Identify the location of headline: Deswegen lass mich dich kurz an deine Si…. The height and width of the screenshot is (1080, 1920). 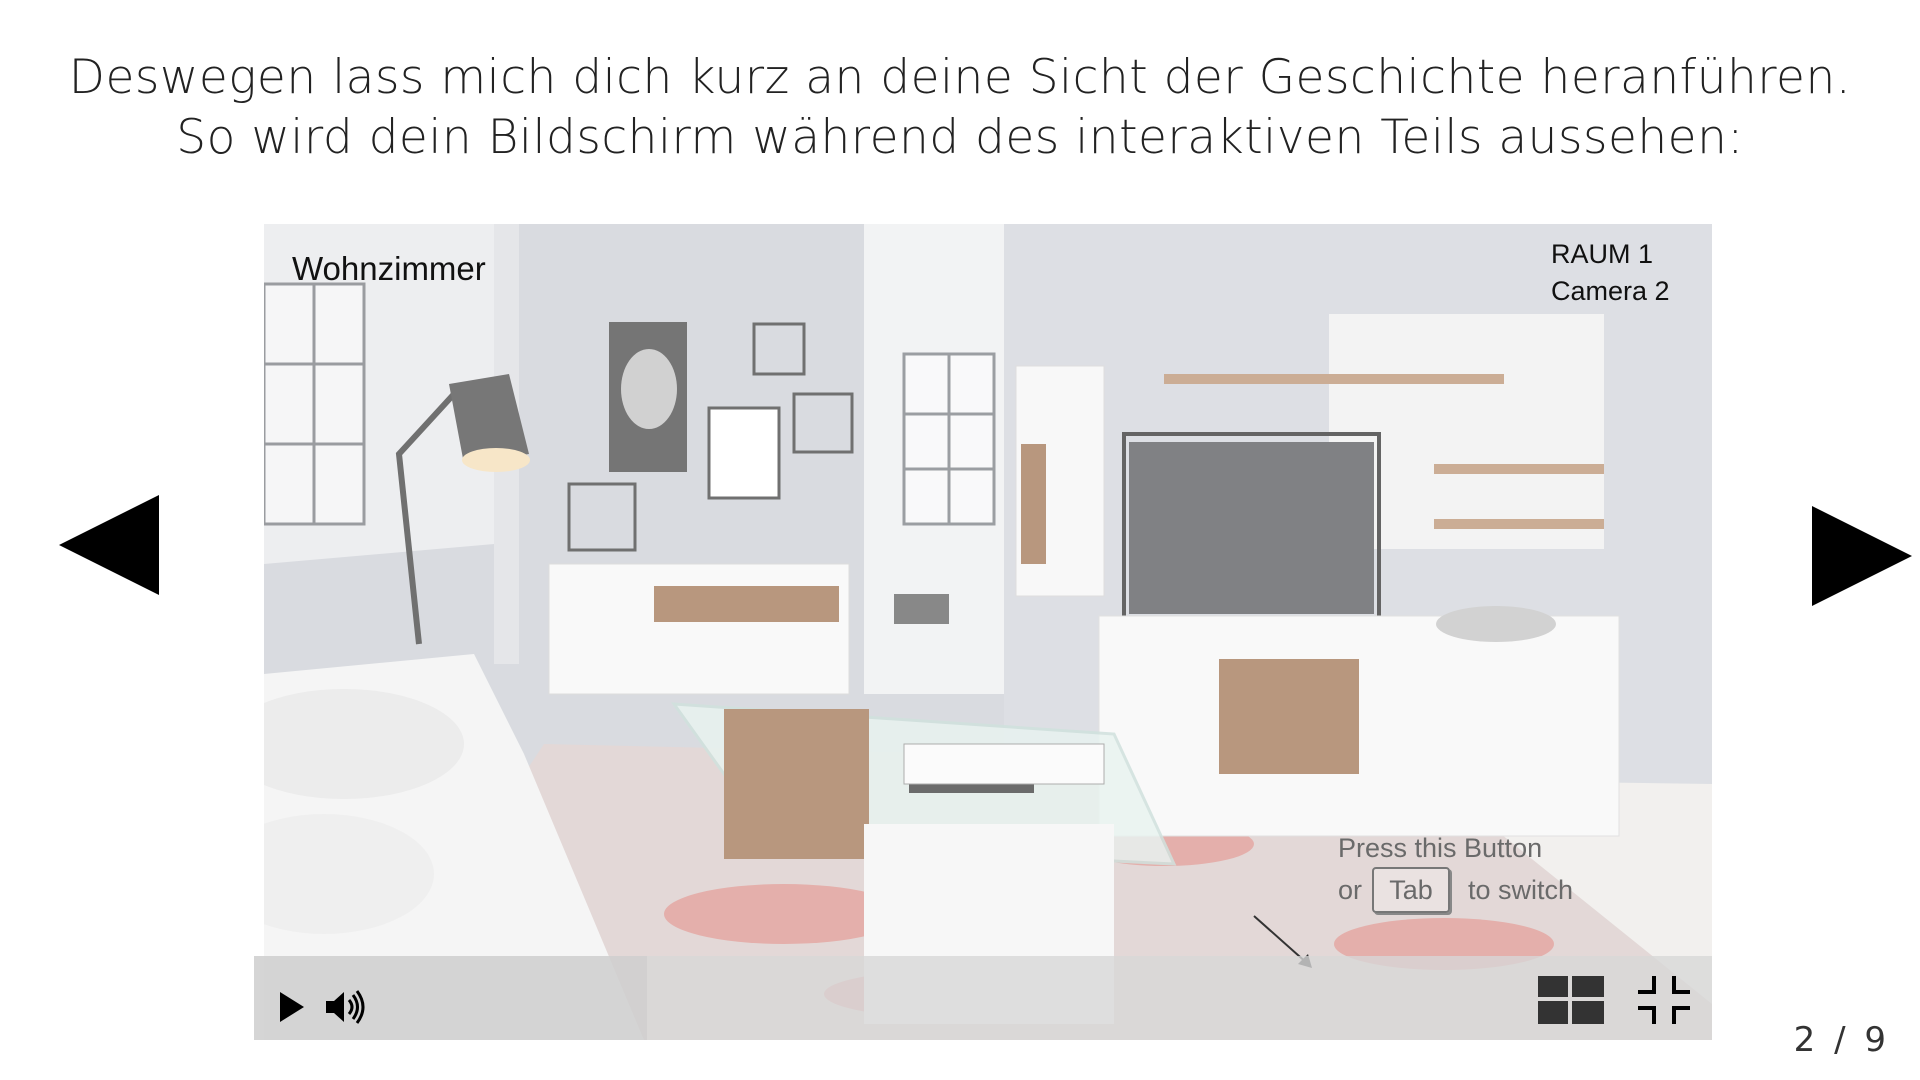
(960, 108).